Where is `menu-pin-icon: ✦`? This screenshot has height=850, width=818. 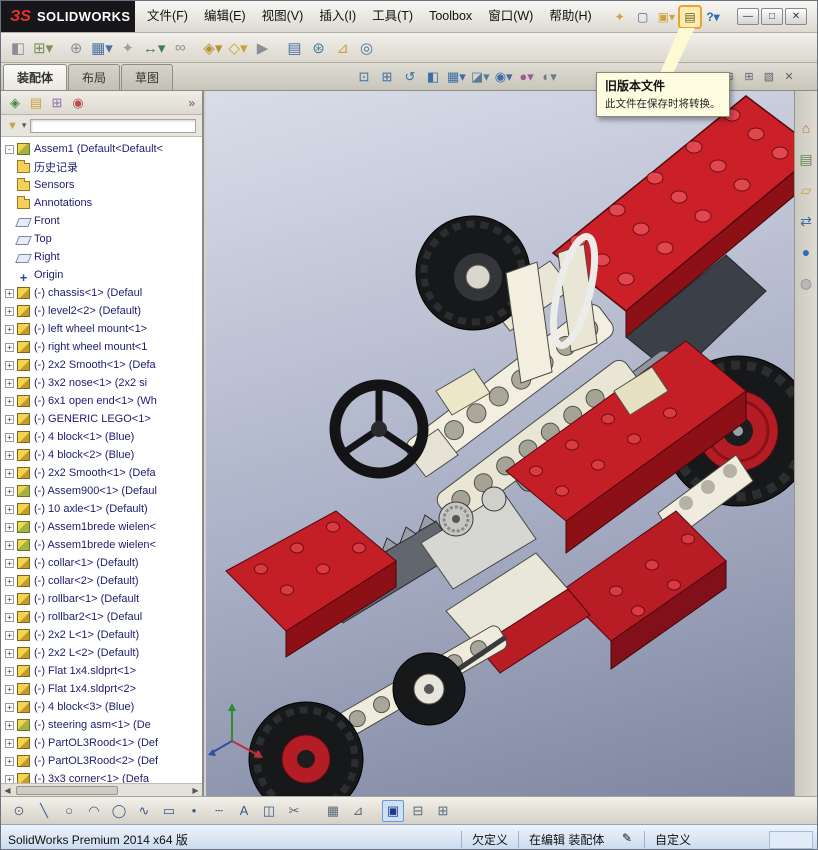 menu-pin-icon: ✦ is located at coordinates (620, 17).